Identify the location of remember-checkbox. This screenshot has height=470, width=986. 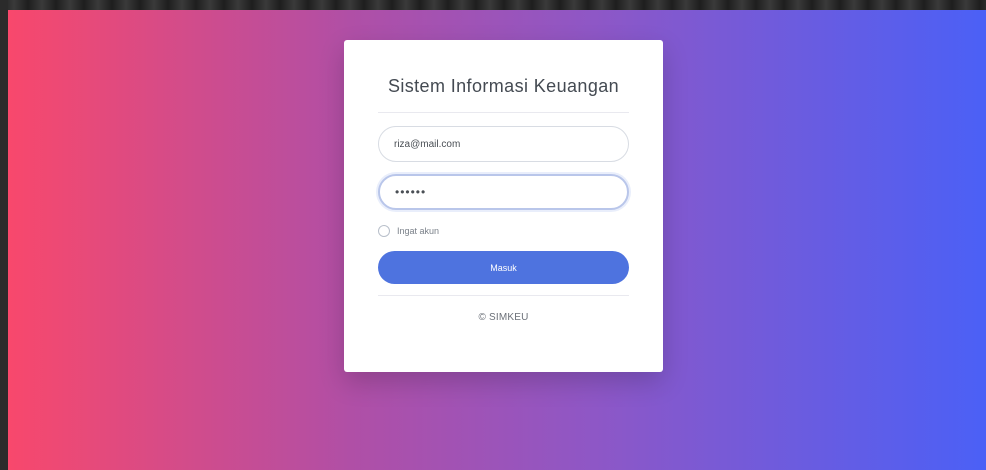
(384, 231).